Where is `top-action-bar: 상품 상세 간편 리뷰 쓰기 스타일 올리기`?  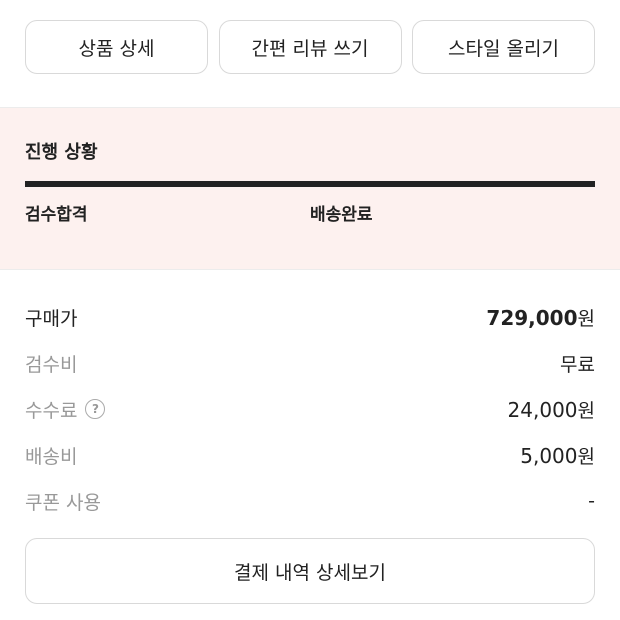 top-action-bar: 상품 상세 간편 리뷰 쓰기 스타일 올리기 is located at coordinates (310, 47).